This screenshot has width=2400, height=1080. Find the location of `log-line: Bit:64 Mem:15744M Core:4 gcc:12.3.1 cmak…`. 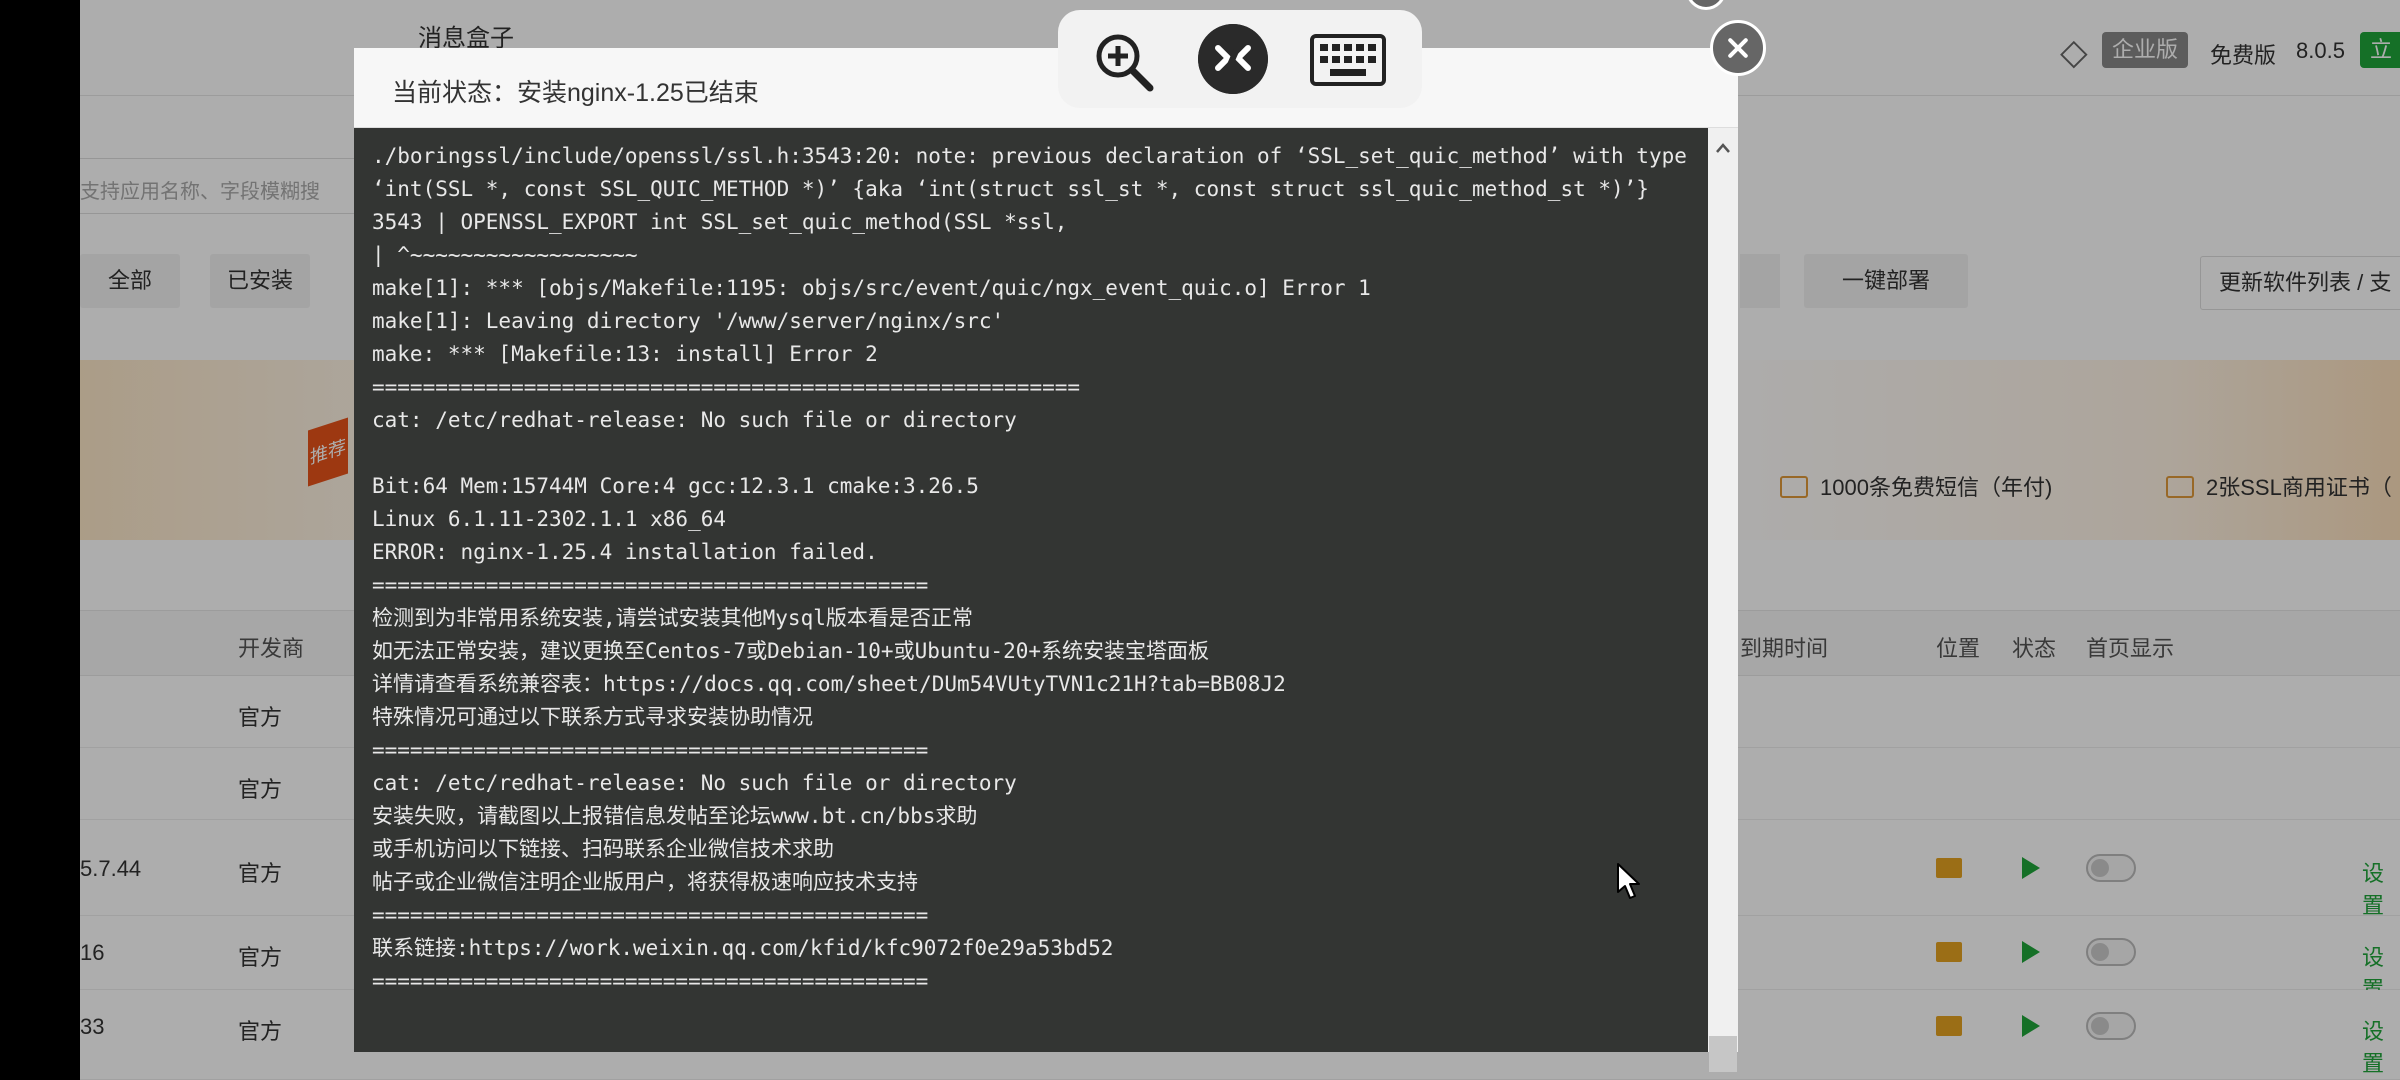

log-line: Bit:64 Mem:15744M Core:4 gcc:12.3.1 cmak… is located at coordinates (675, 486).